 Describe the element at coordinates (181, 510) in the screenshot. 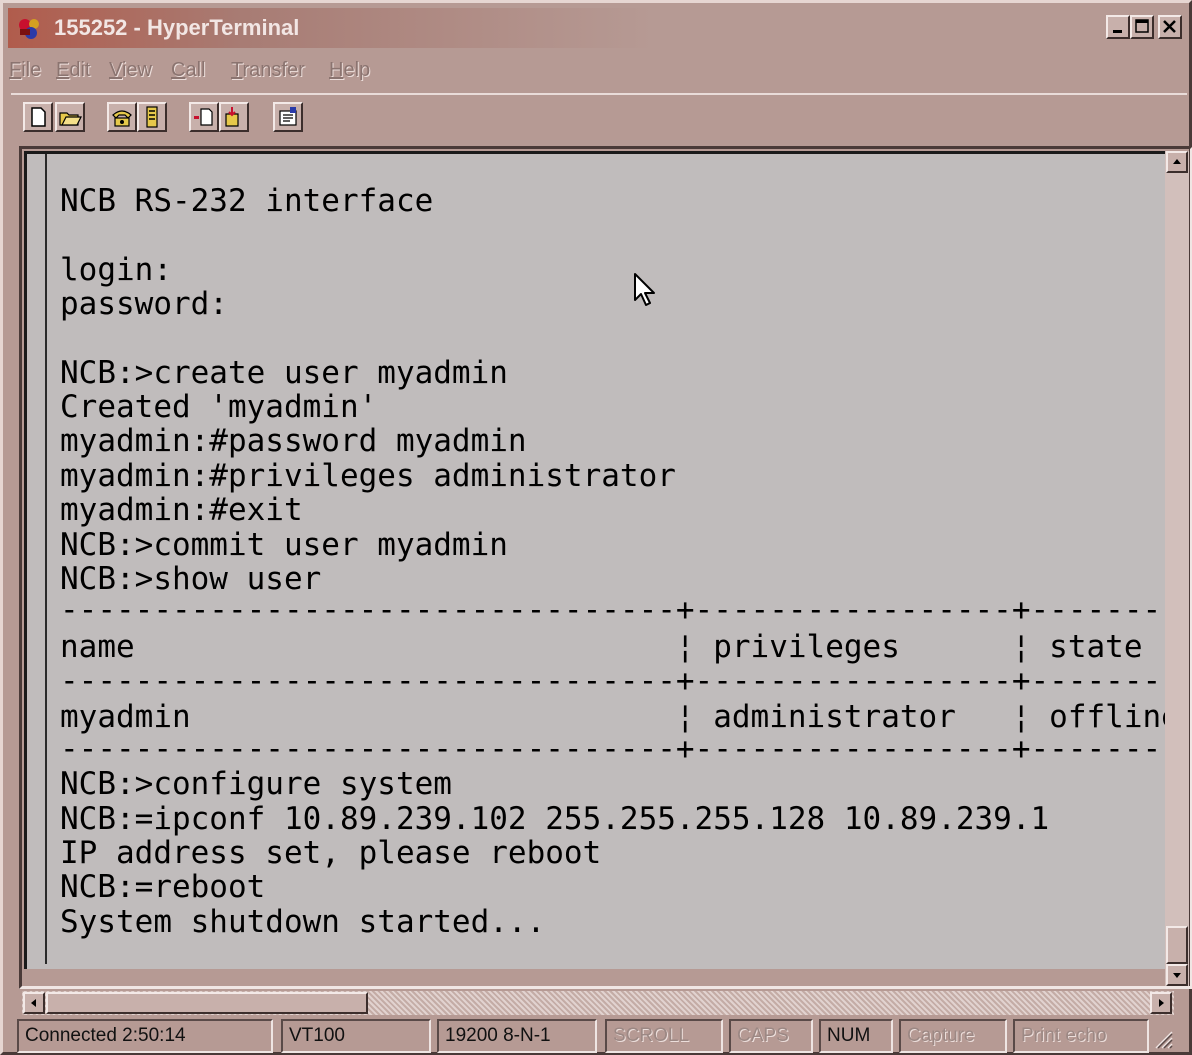

I see `terminal-line: myadmin:#exit` at that location.